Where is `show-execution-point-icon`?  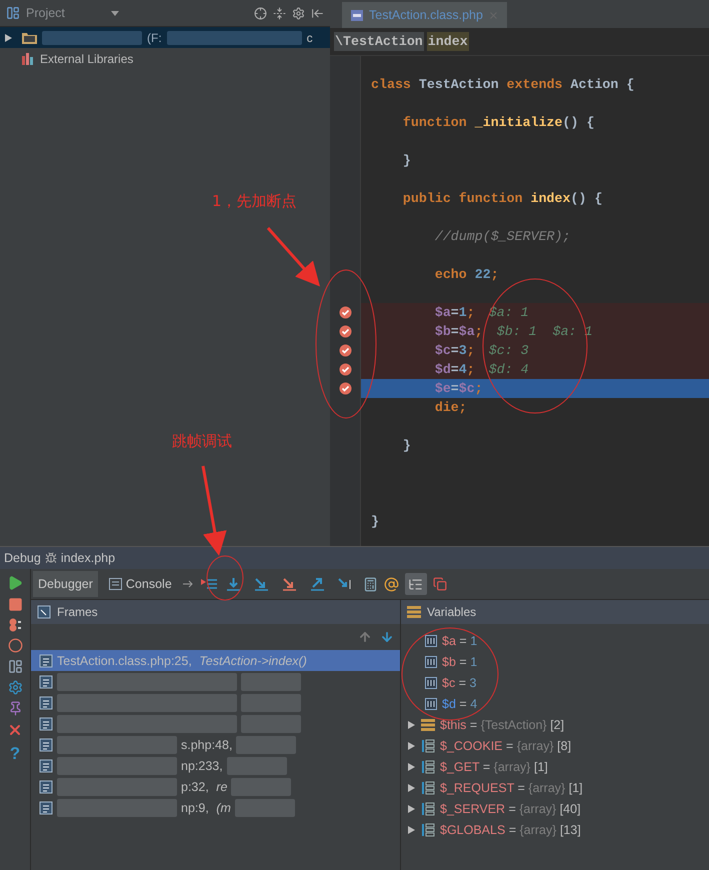 show-execution-point-icon is located at coordinates (208, 584).